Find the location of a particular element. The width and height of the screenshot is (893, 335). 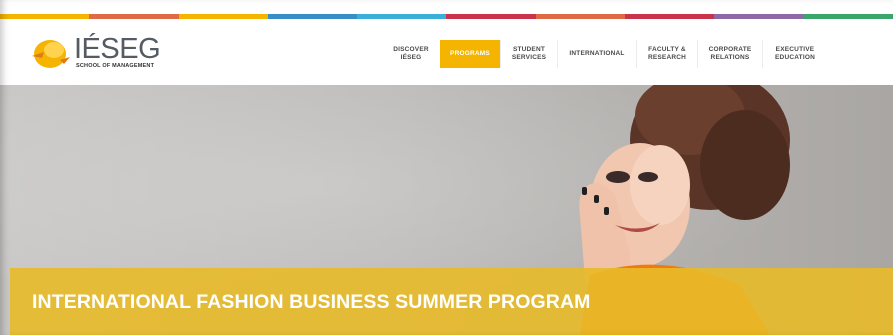

nav-international: INTERNATIONAL is located at coordinates (596, 54).